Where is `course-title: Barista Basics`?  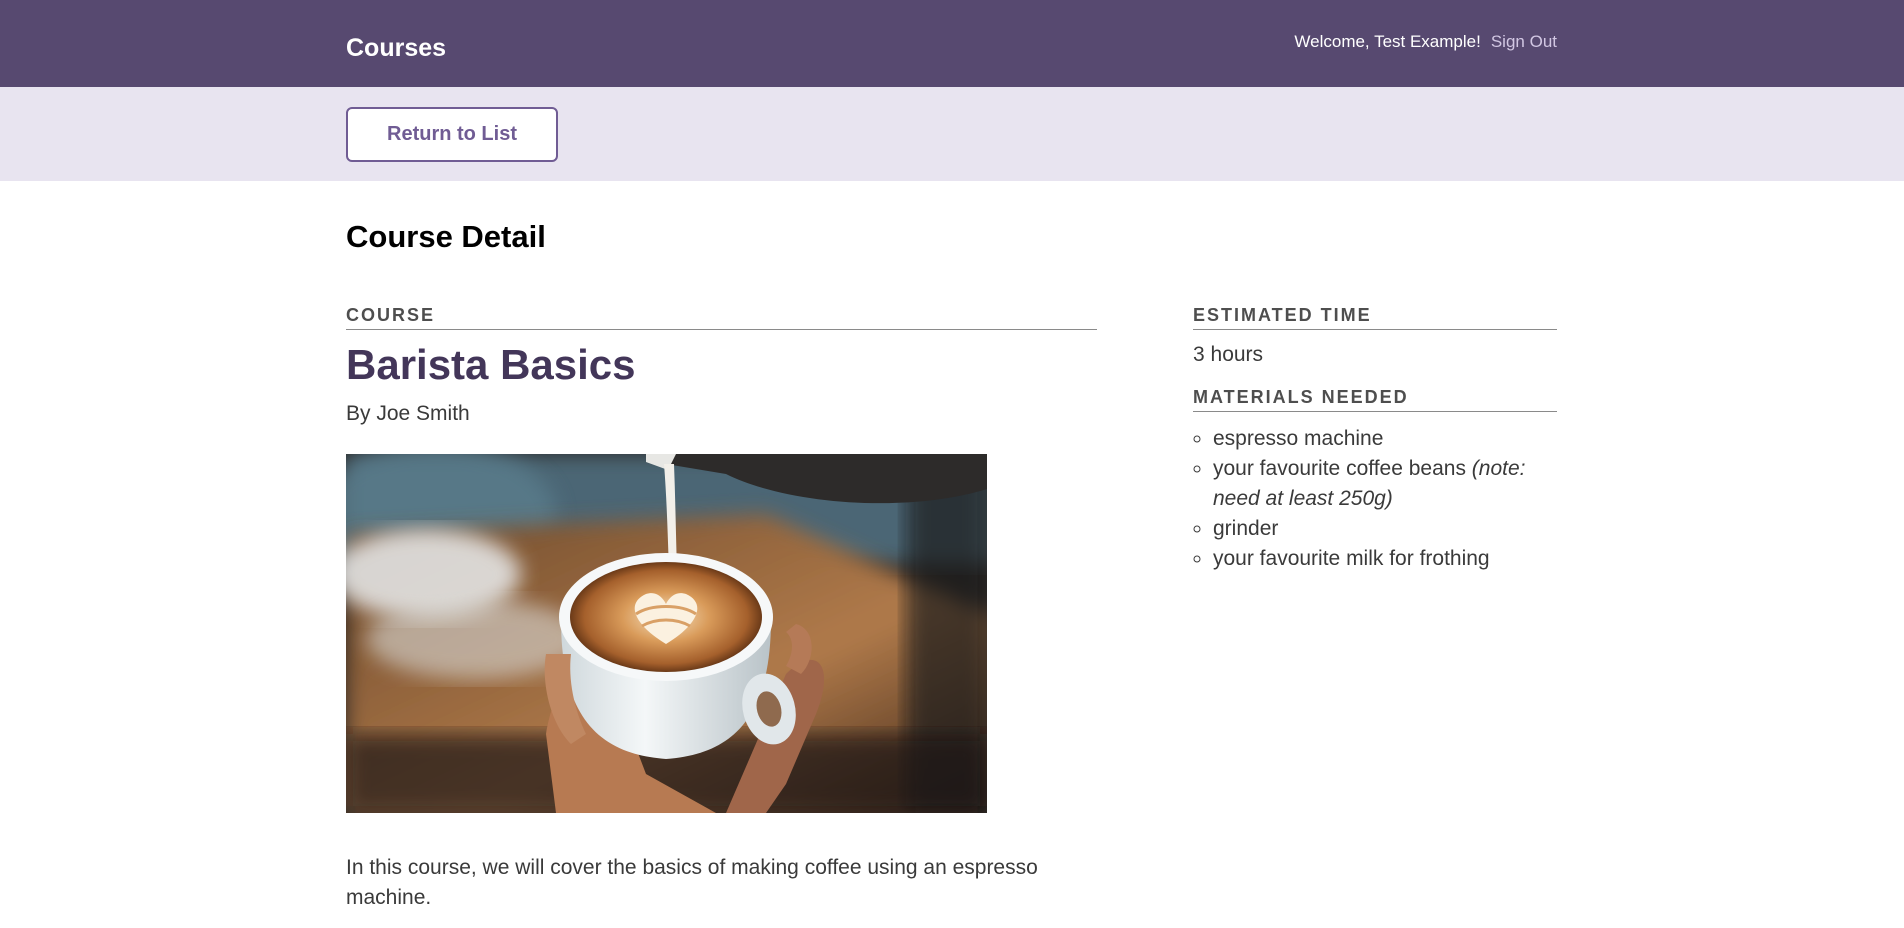
course-title: Barista Basics is located at coordinates (491, 364).